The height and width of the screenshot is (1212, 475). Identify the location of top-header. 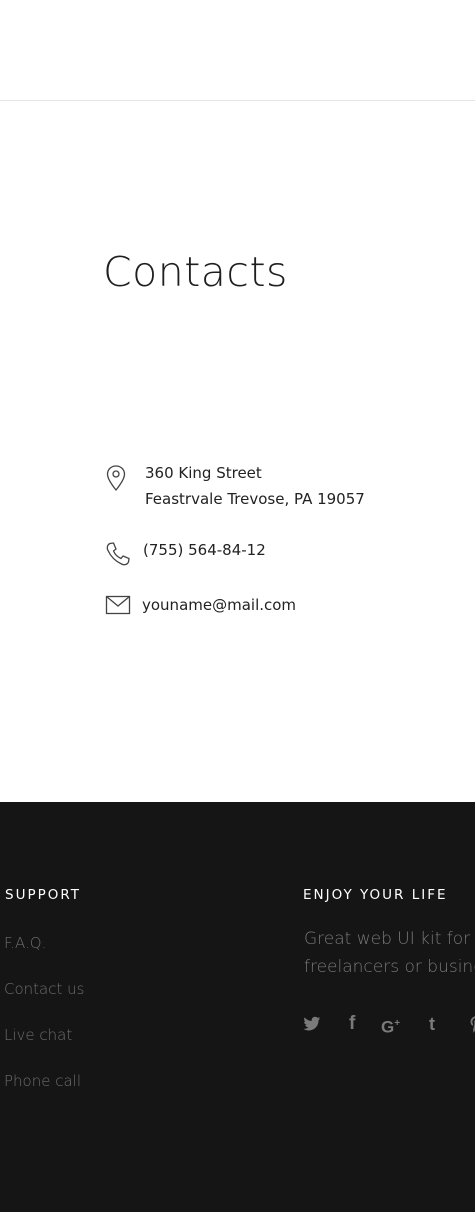
(237, 50).